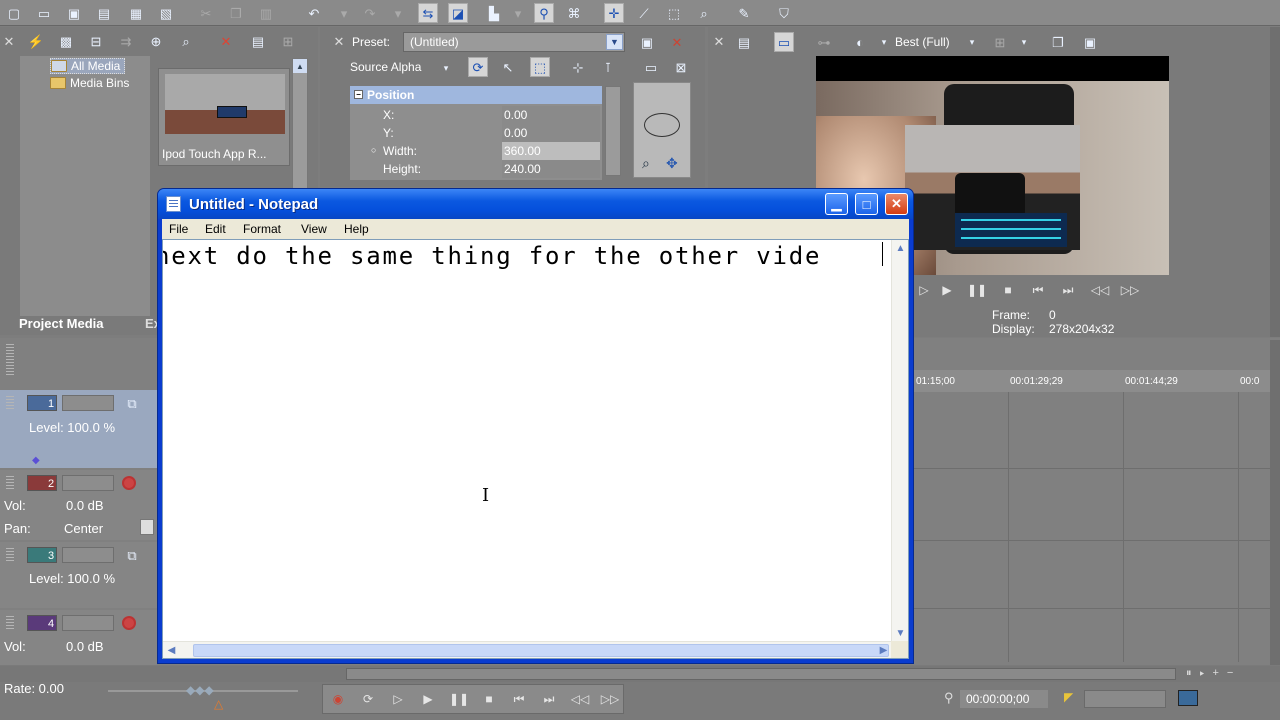 The image size is (1280, 720). I want to click on sync-cursor-icon: ▭, so click(651, 67).